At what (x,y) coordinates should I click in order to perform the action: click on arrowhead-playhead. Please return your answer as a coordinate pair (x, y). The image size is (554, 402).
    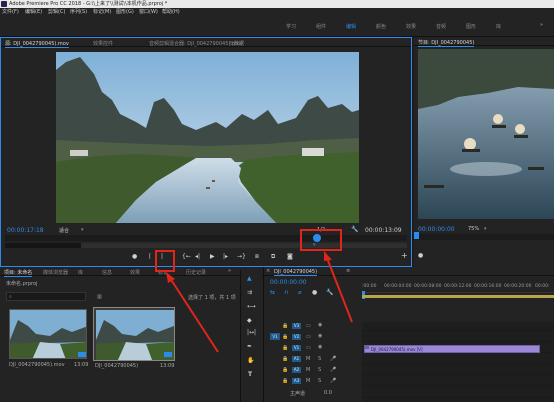
    Looking at the image, I should click on (328, 256).